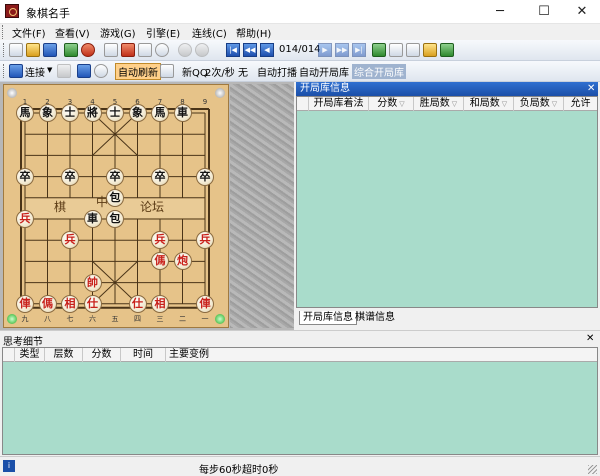 The width and height of the screenshot is (600, 476). What do you see at coordinates (162, 50) in the screenshot?
I see `search-icon` at bounding box center [162, 50].